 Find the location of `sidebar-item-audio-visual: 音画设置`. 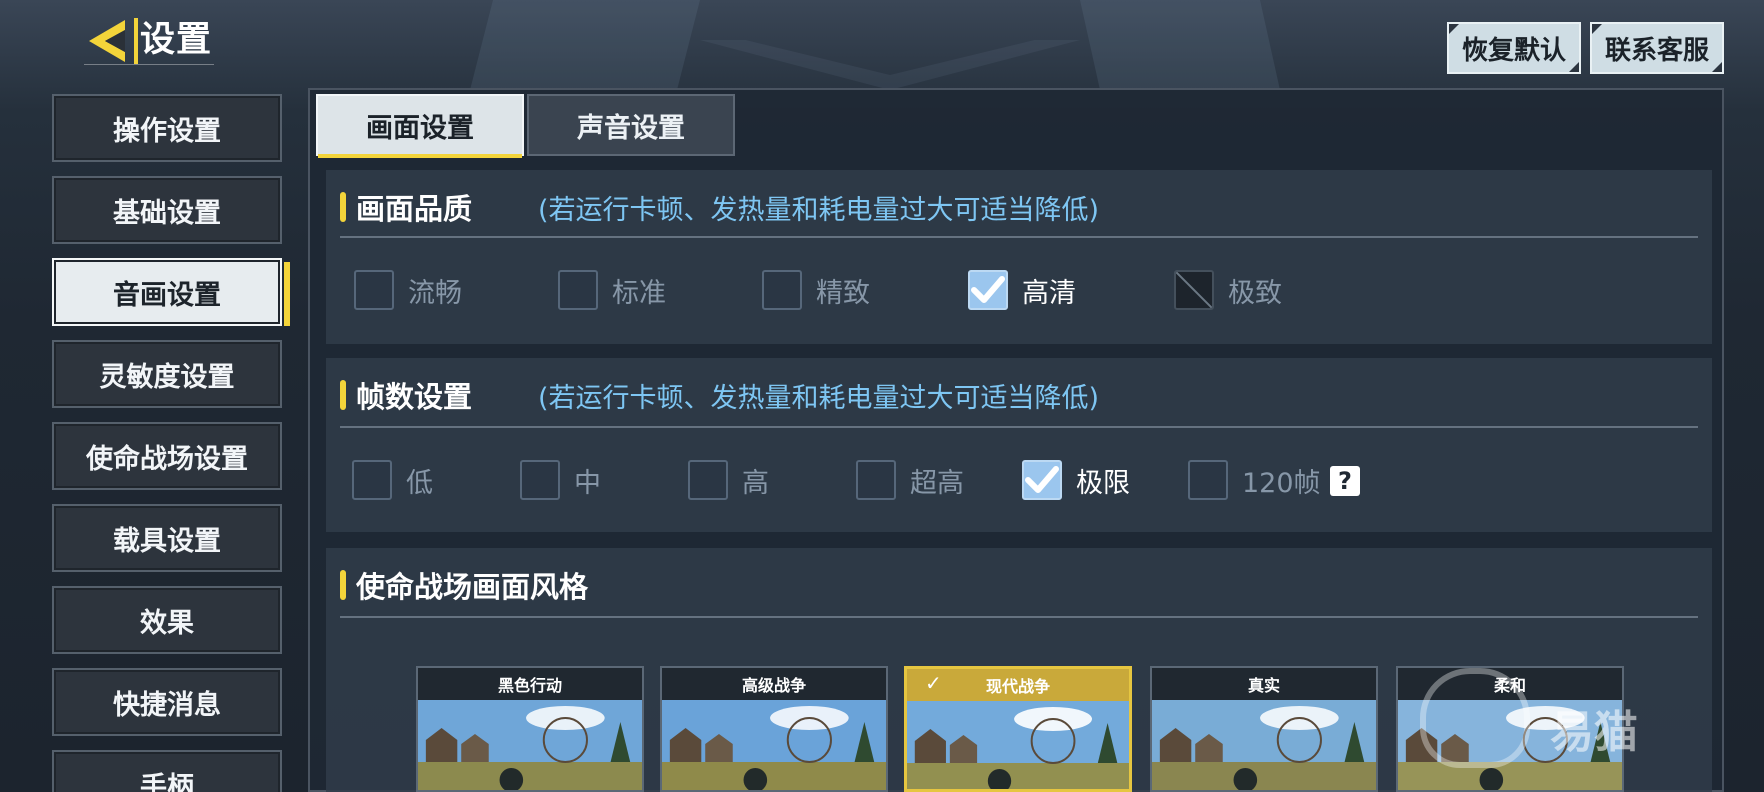

sidebar-item-audio-visual: 音画设置 is located at coordinates (171, 292).